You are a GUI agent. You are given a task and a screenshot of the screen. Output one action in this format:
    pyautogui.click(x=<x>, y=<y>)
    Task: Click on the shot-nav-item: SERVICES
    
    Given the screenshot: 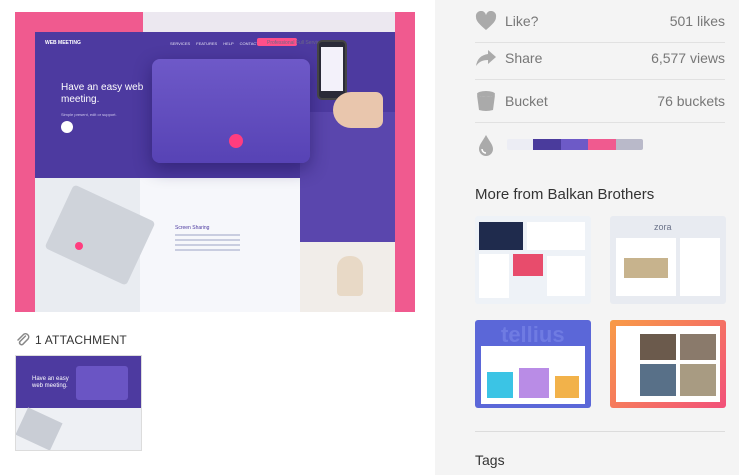 What is the action you would take?
    pyautogui.click(x=180, y=43)
    